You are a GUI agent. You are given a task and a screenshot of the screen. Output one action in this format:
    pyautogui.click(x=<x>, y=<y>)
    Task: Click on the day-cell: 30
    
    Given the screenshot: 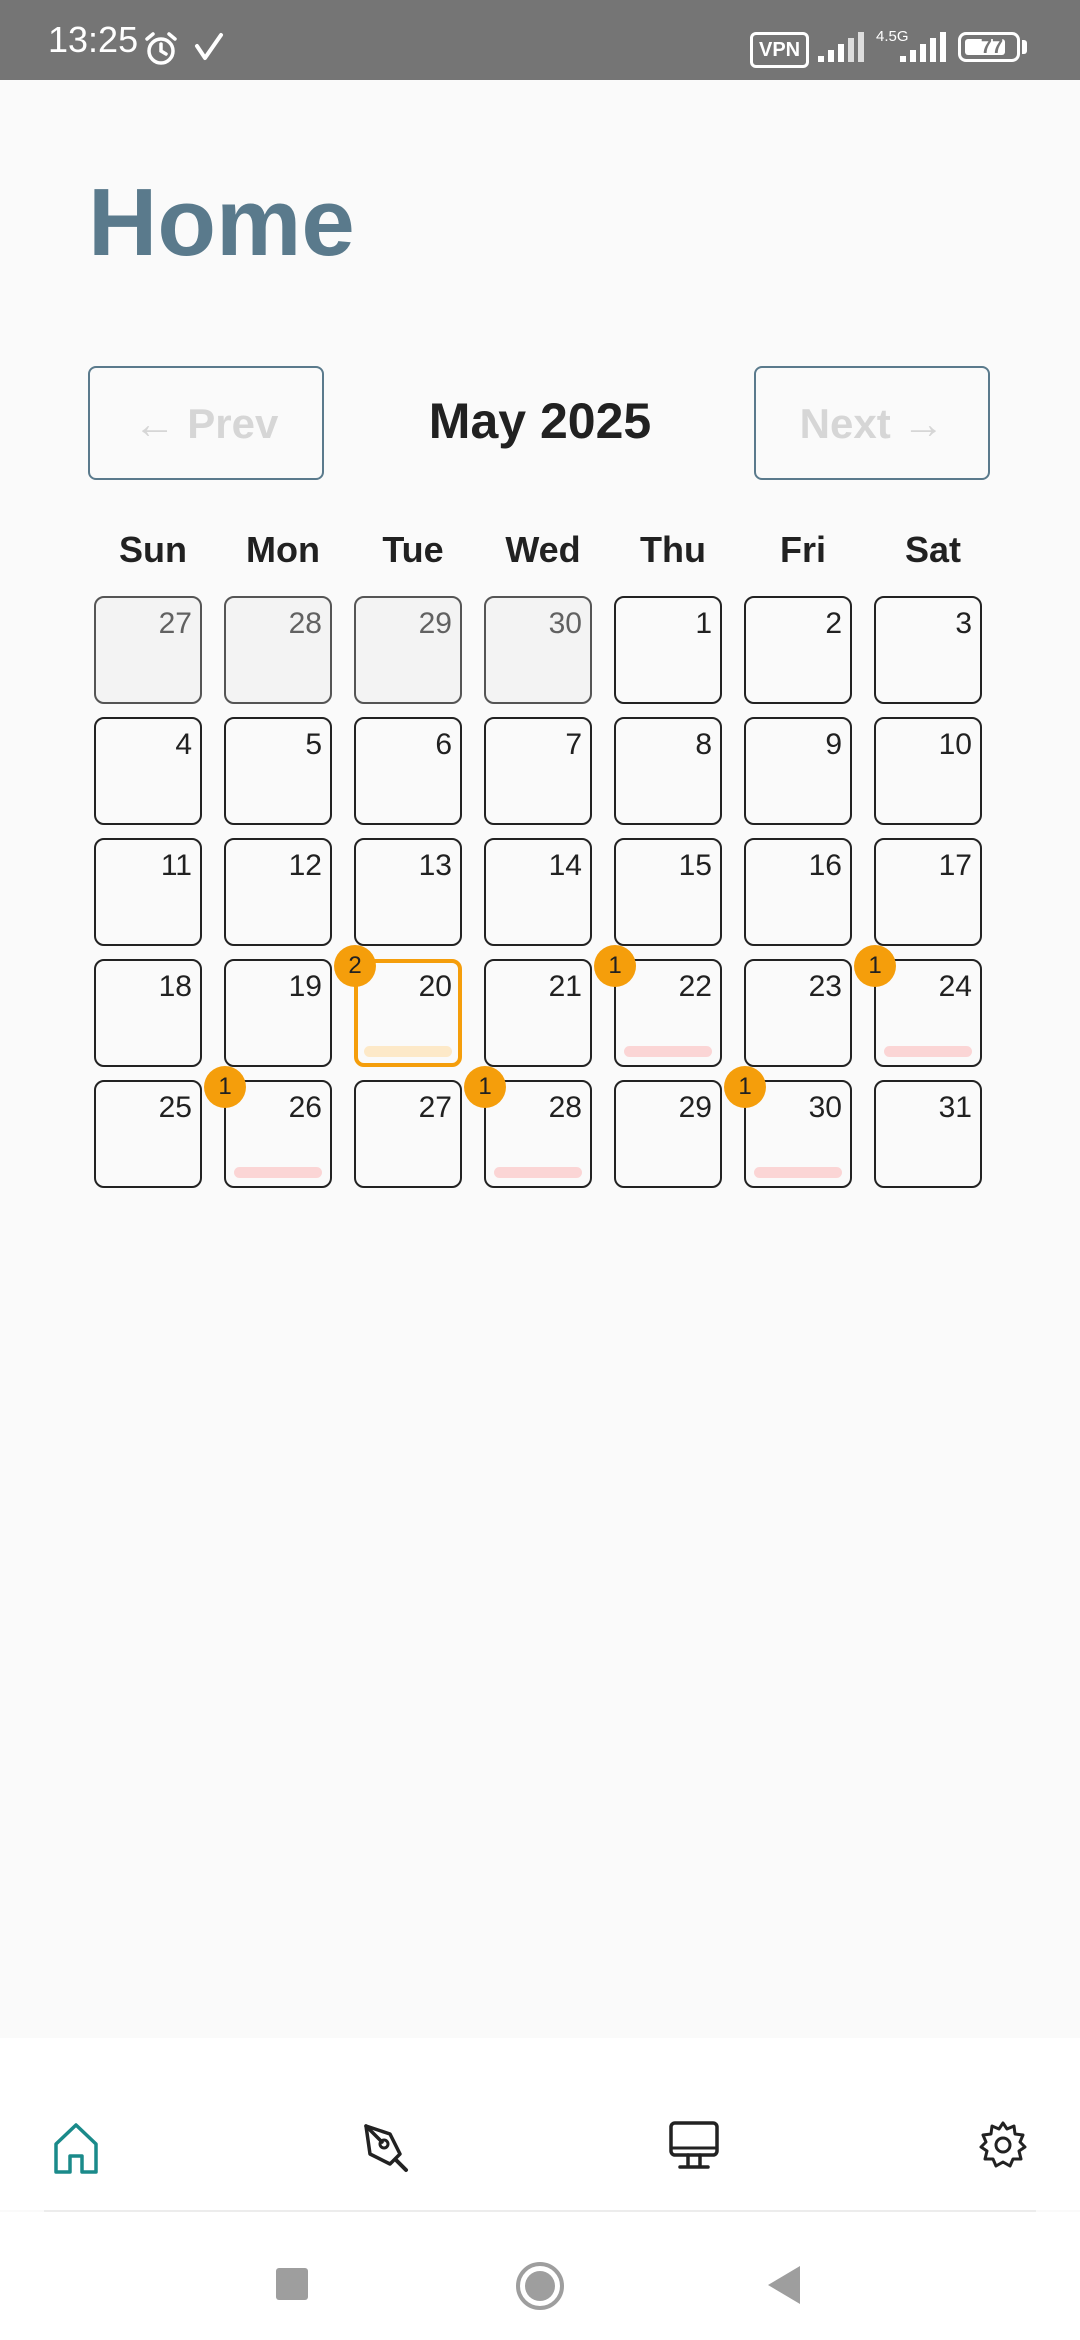 What is the action you would take?
    pyautogui.click(x=538, y=650)
    